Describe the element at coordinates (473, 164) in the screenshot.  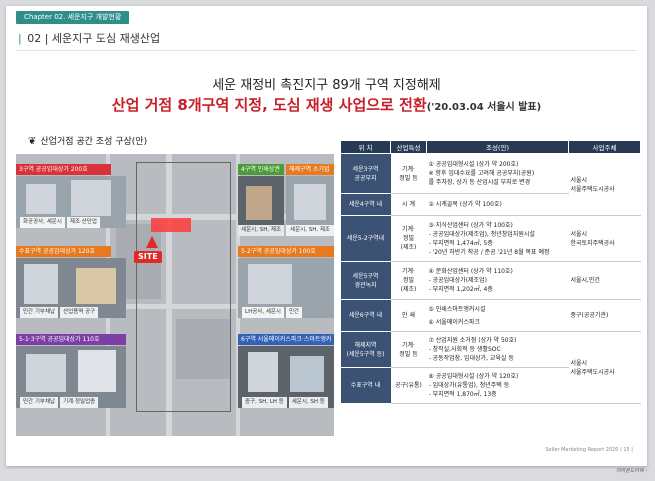
I see `cell-text: ① 공공임대형시설 (상가 약 200호)` at that location.